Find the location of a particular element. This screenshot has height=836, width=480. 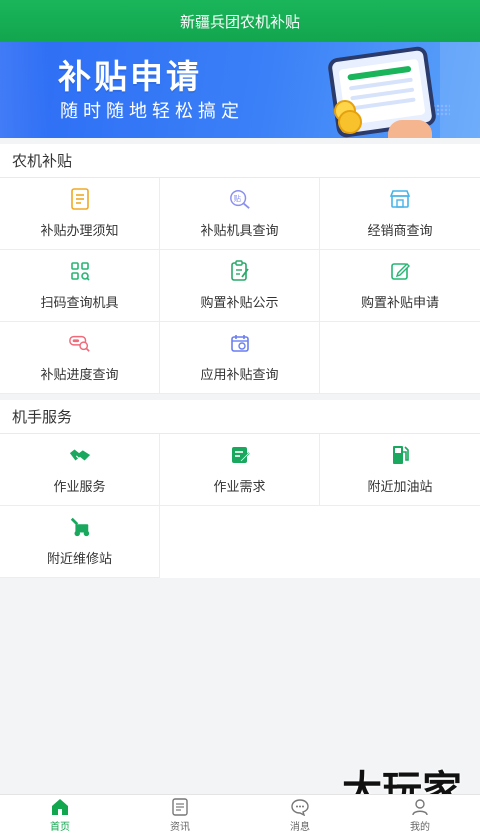

home-icon is located at coordinates (60, 807).